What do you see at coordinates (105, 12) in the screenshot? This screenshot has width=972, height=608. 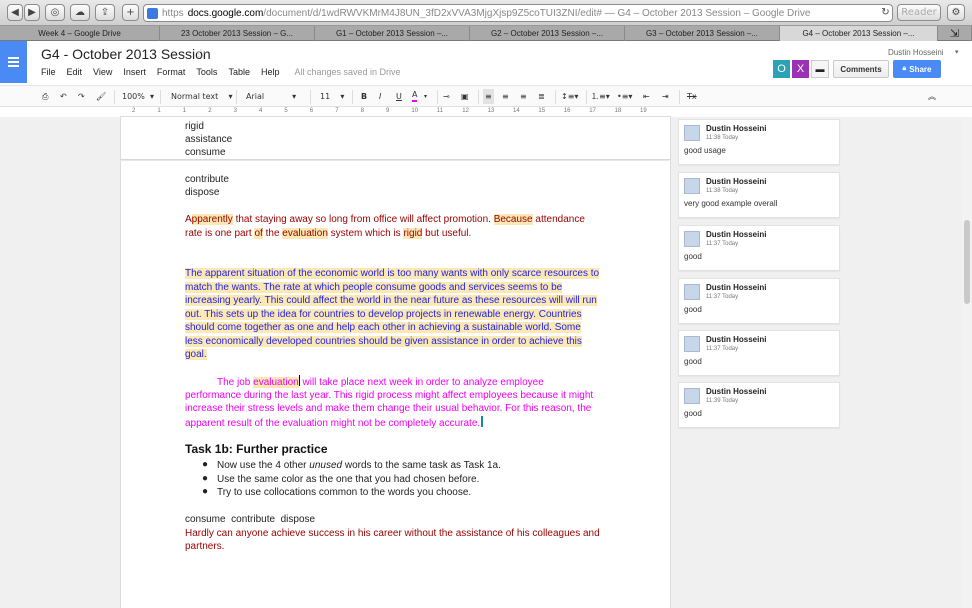 I see `share-page-icon: ⇪` at bounding box center [105, 12].